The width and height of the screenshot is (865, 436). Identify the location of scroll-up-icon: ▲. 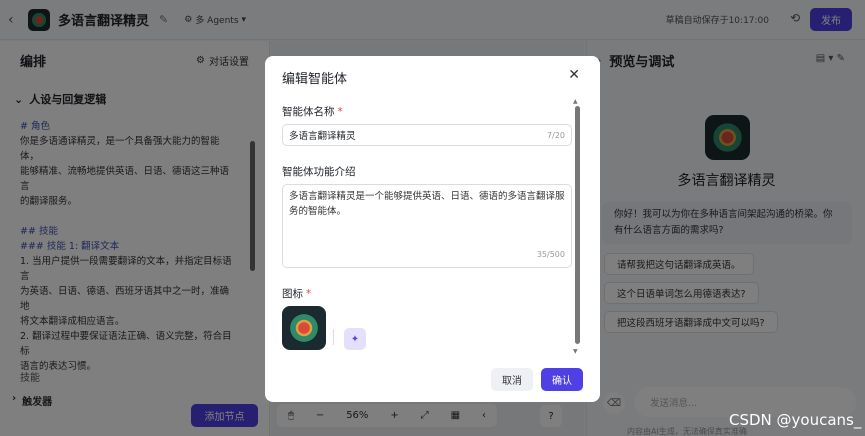
(575, 101).